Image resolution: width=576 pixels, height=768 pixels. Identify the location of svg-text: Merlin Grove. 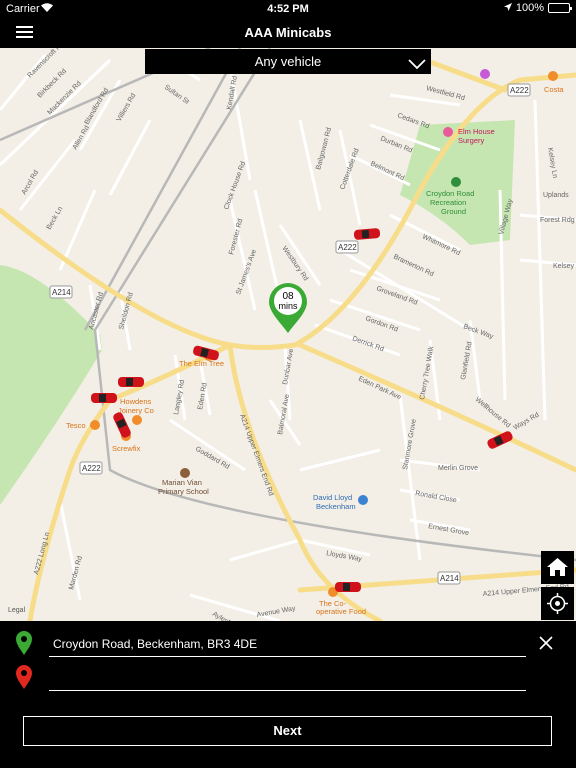
(458, 468).